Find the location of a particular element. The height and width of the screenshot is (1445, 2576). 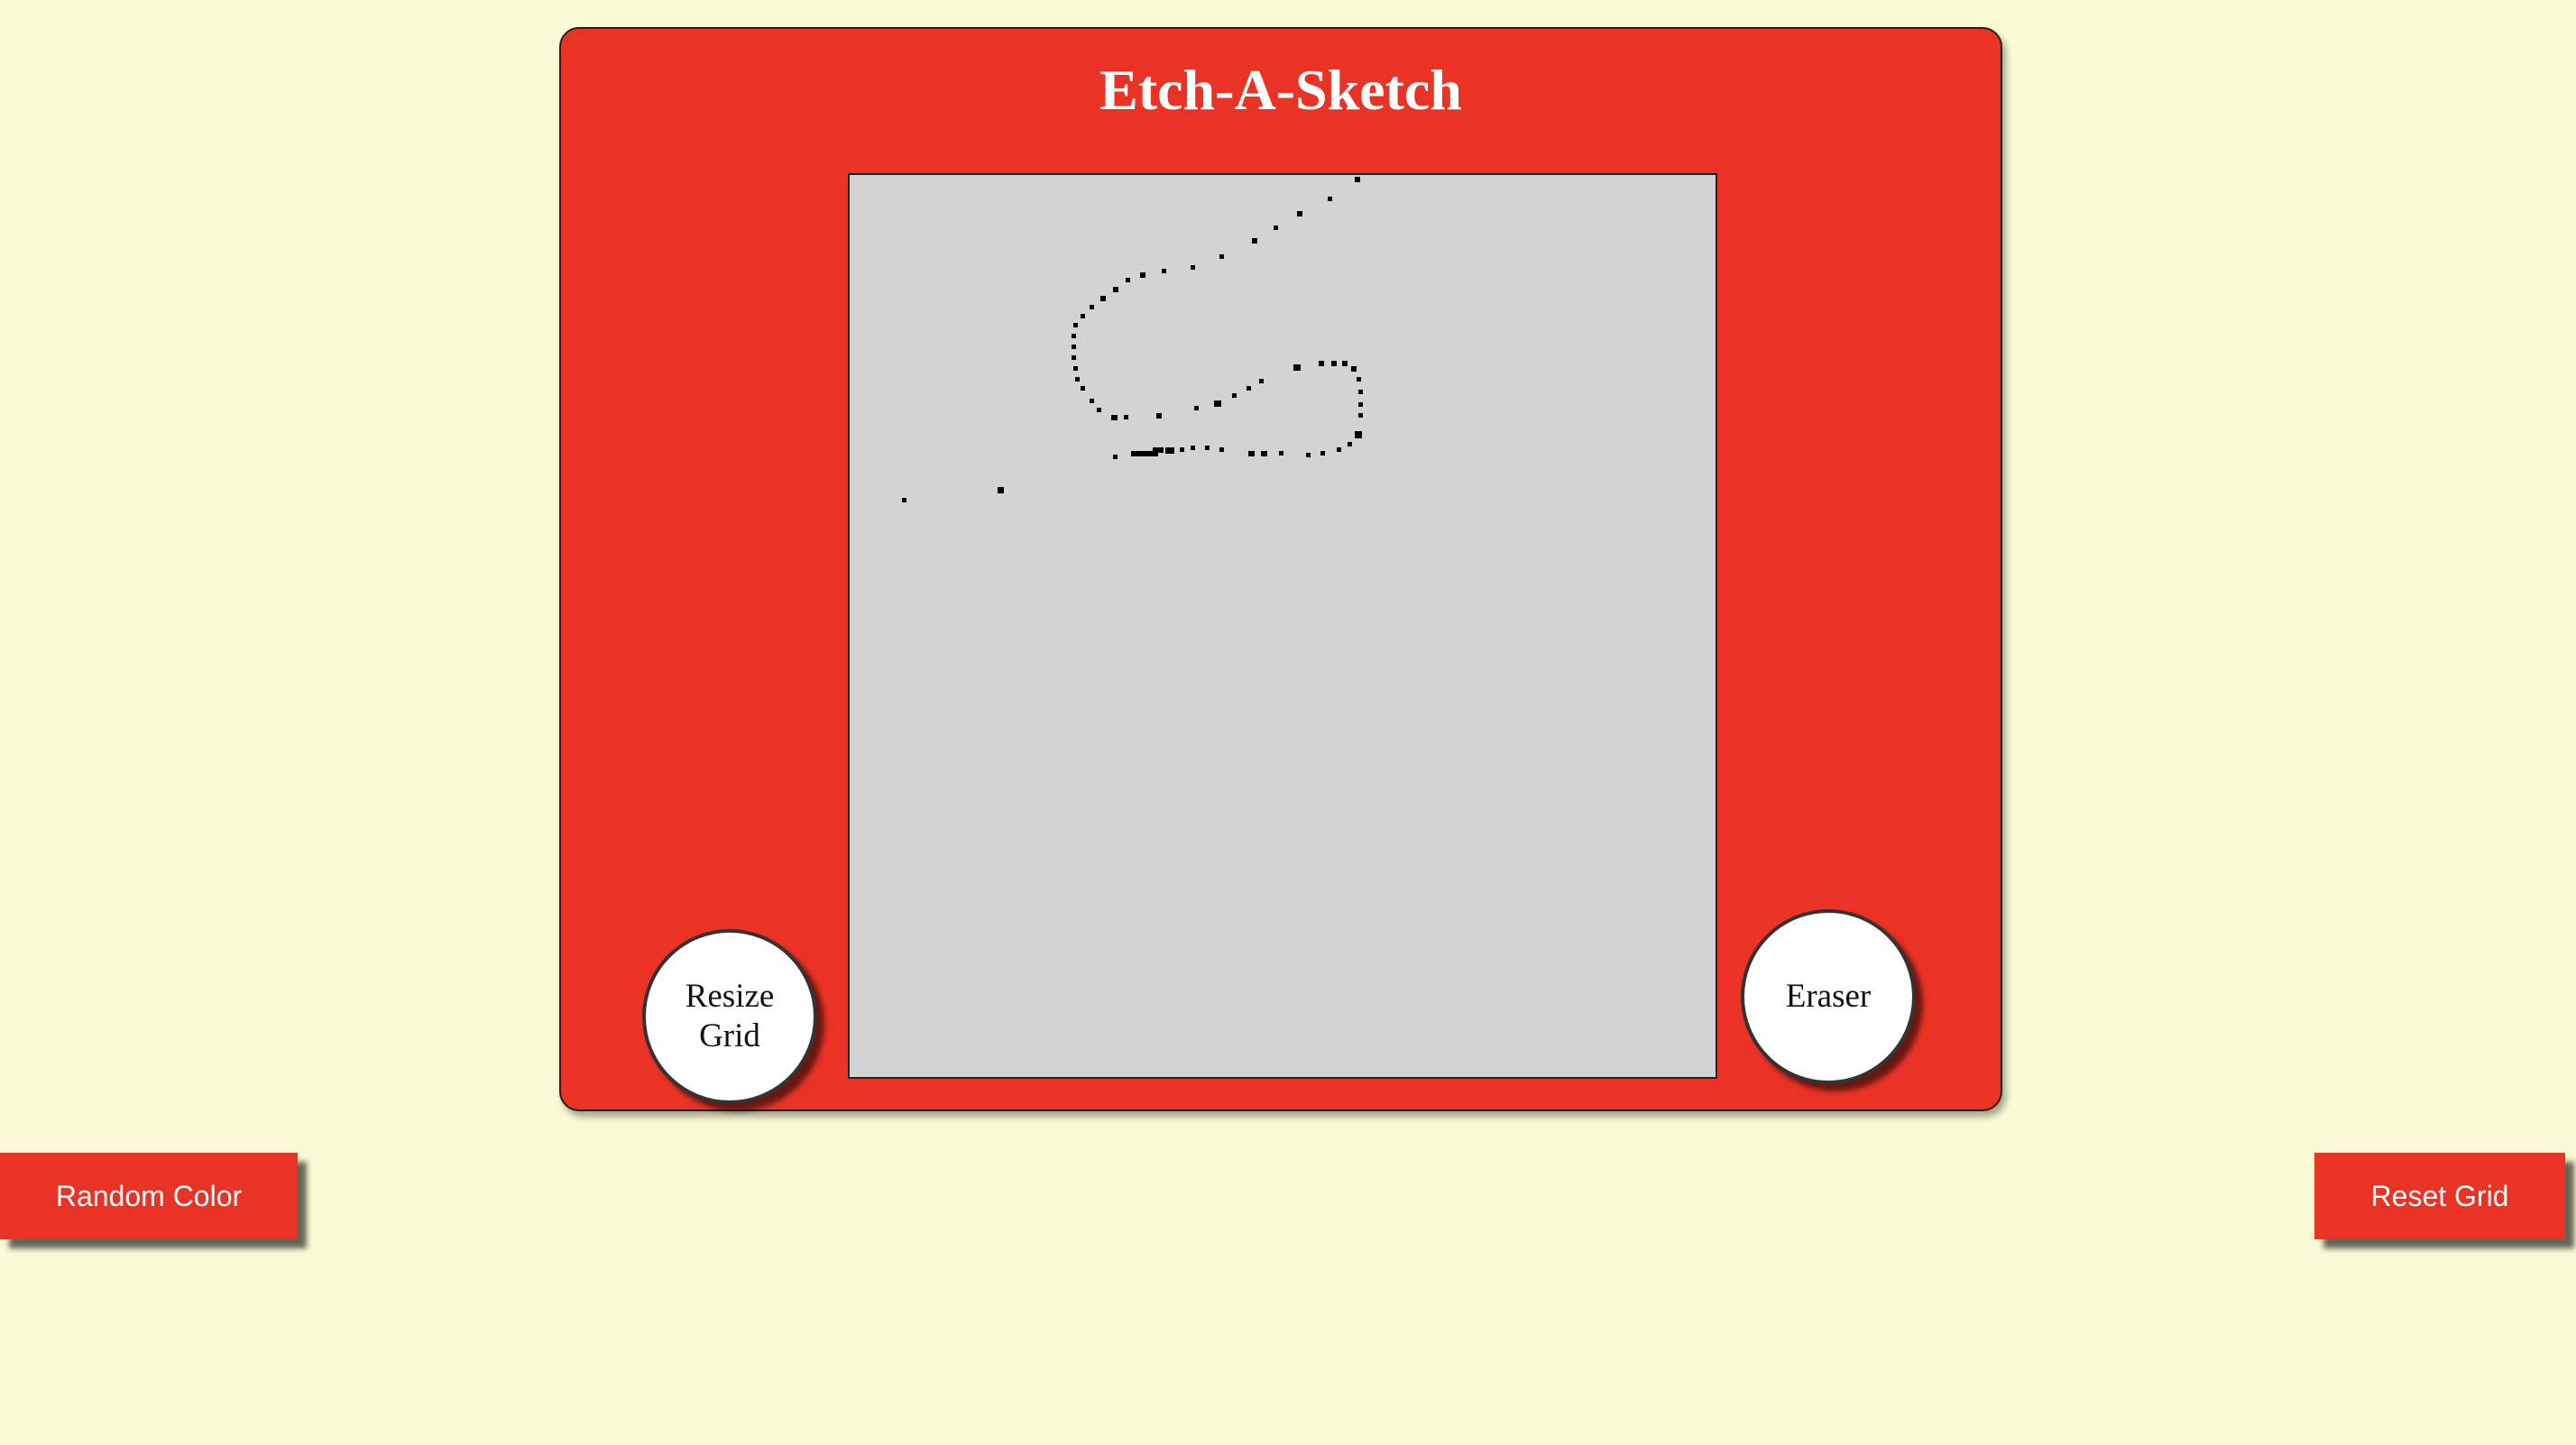

reset-grid-button: Reset Grid is located at coordinates (2439, 1196).